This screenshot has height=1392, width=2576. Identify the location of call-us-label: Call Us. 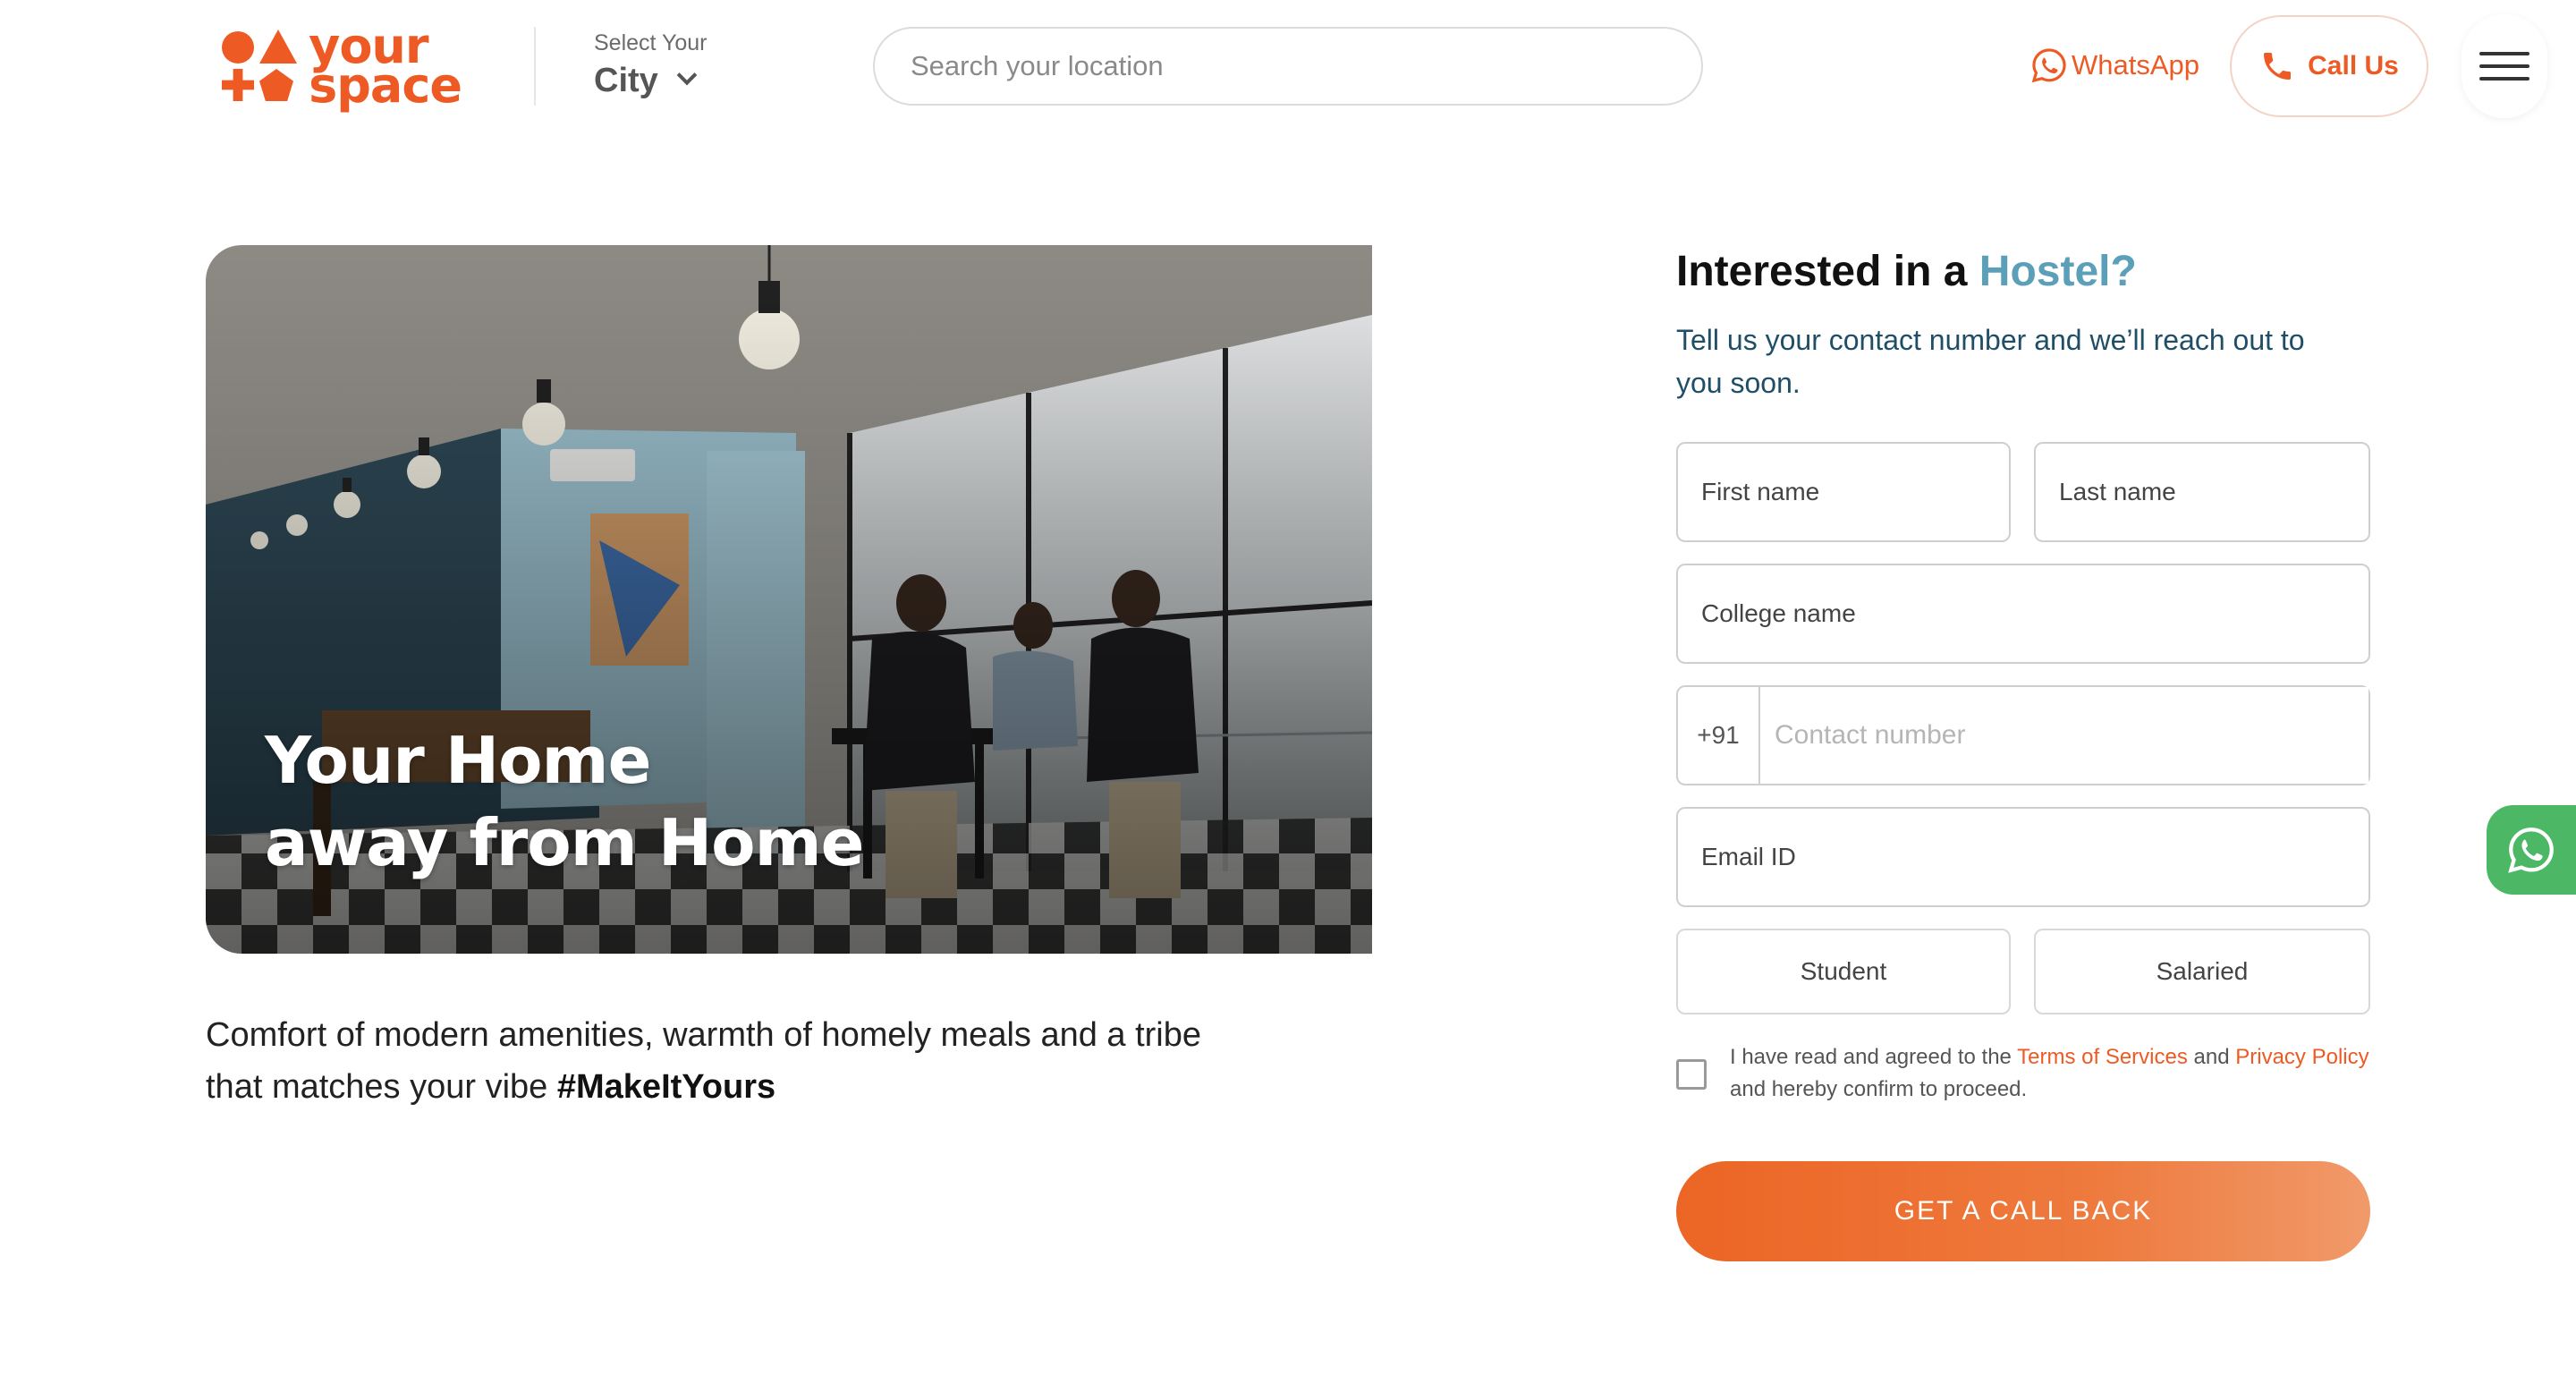
(2353, 66).